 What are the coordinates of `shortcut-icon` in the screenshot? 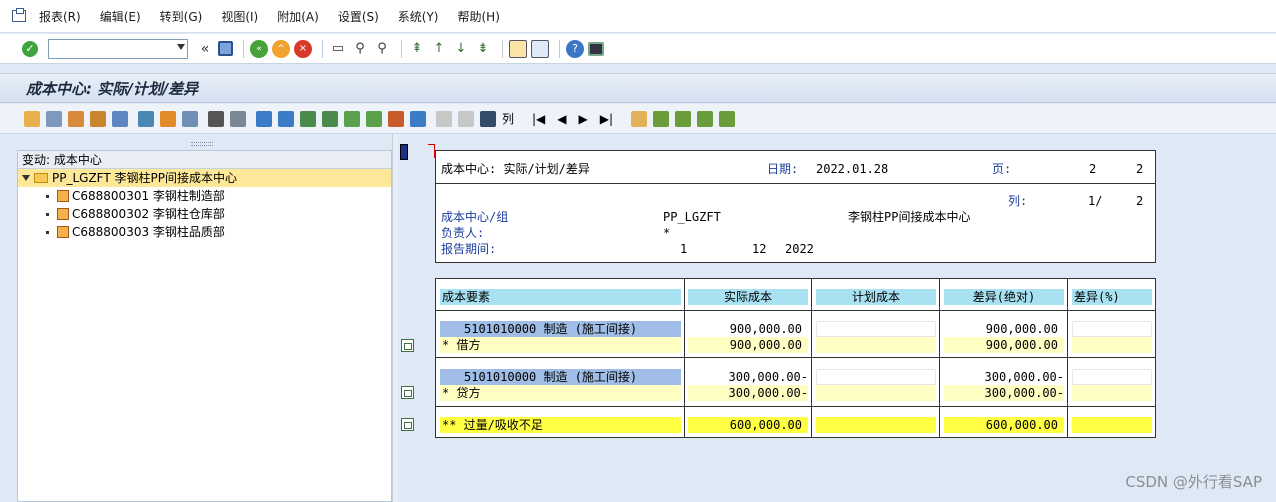 It's located at (540, 48).